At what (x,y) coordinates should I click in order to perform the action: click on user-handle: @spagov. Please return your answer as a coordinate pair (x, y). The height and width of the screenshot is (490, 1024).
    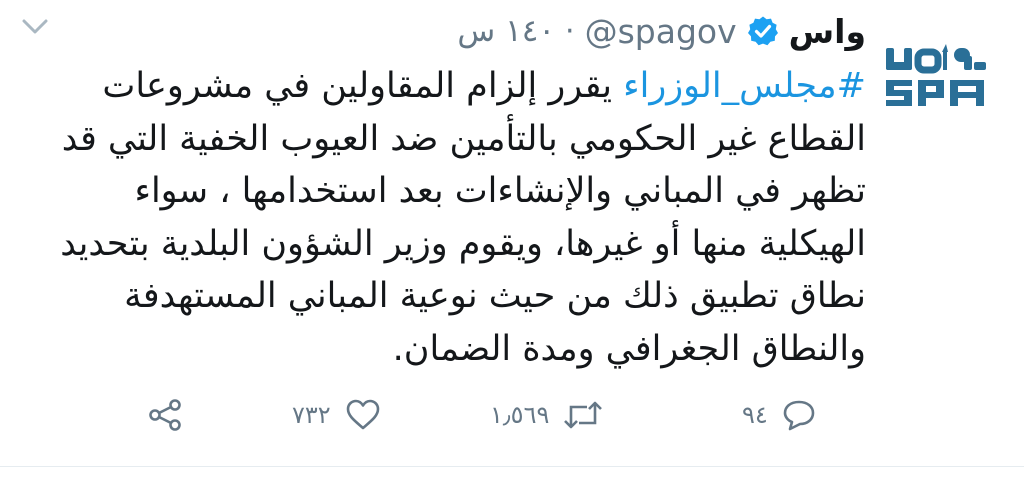
    Looking at the image, I should click on (661, 31).